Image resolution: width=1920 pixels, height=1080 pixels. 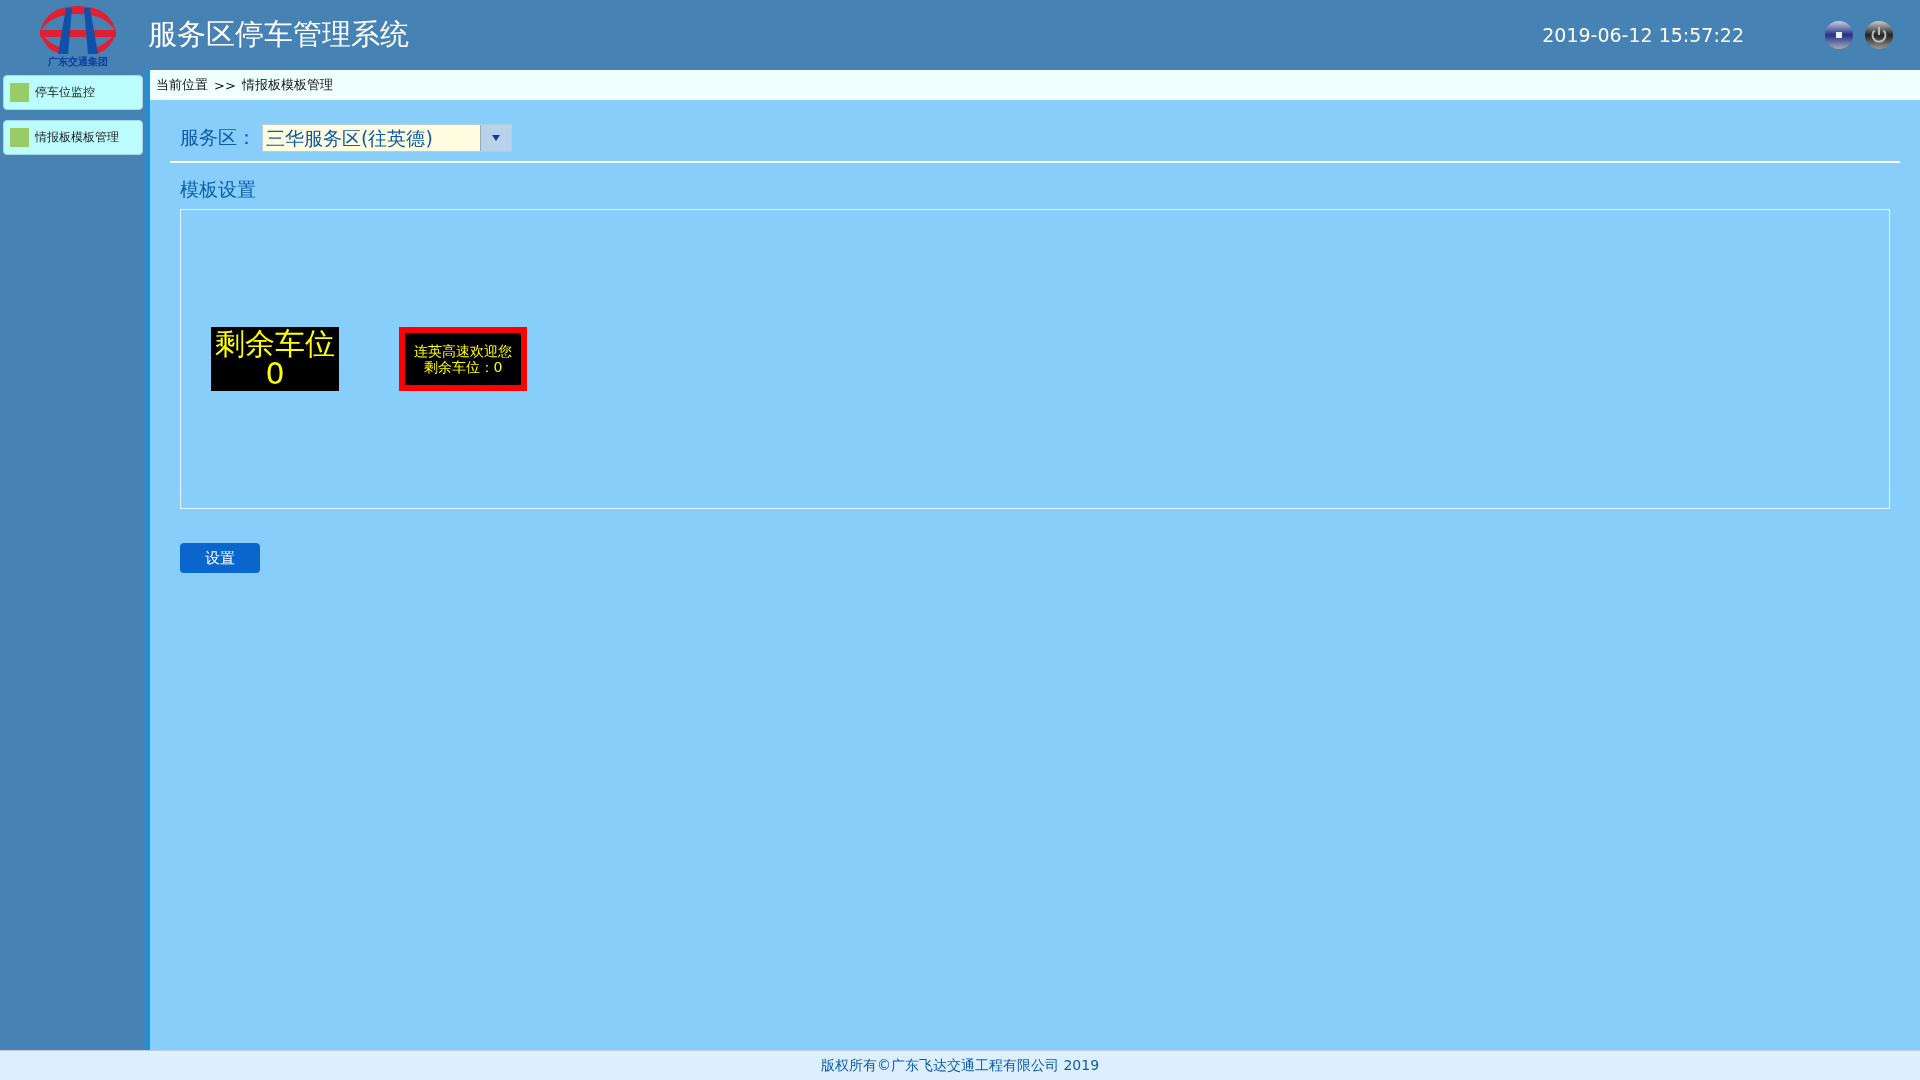 What do you see at coordinates (387, 138) in the screenshot?
I see `service-area-select: 三华服务区(往英德)` at bounding box center [387, 138].